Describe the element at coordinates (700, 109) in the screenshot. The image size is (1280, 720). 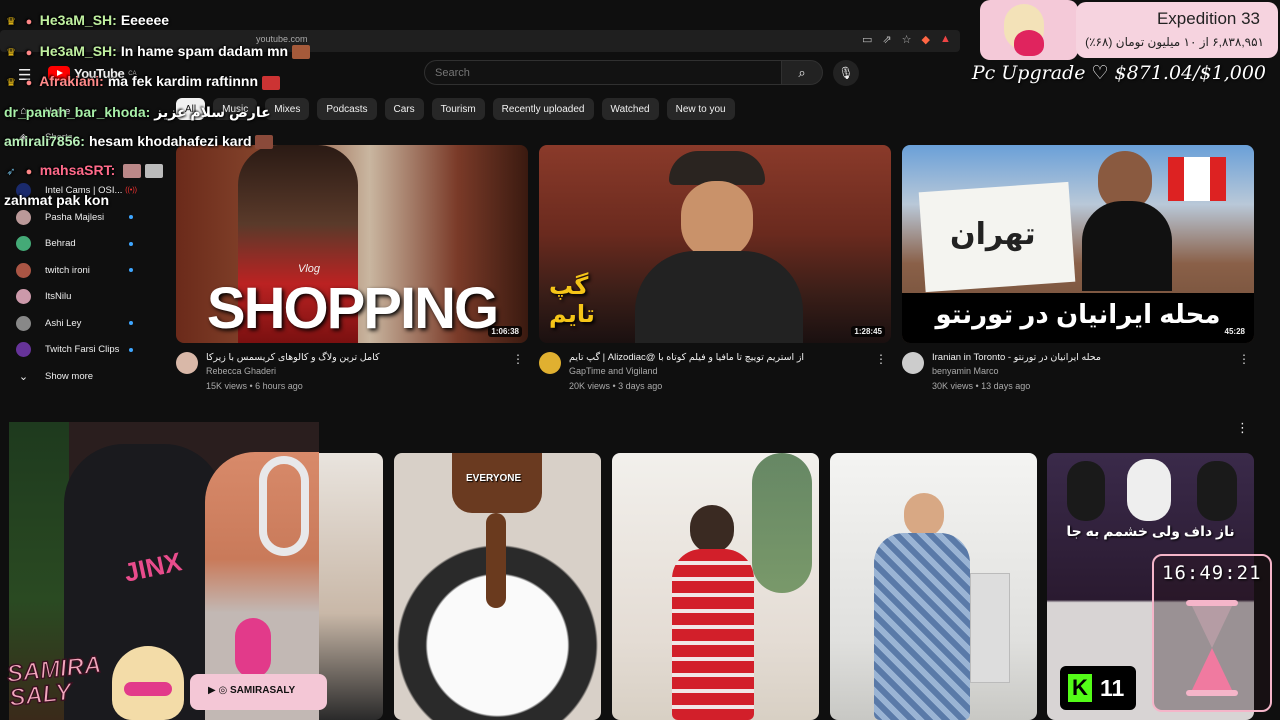
I see `chip-new-to-you: New to you` at that location.